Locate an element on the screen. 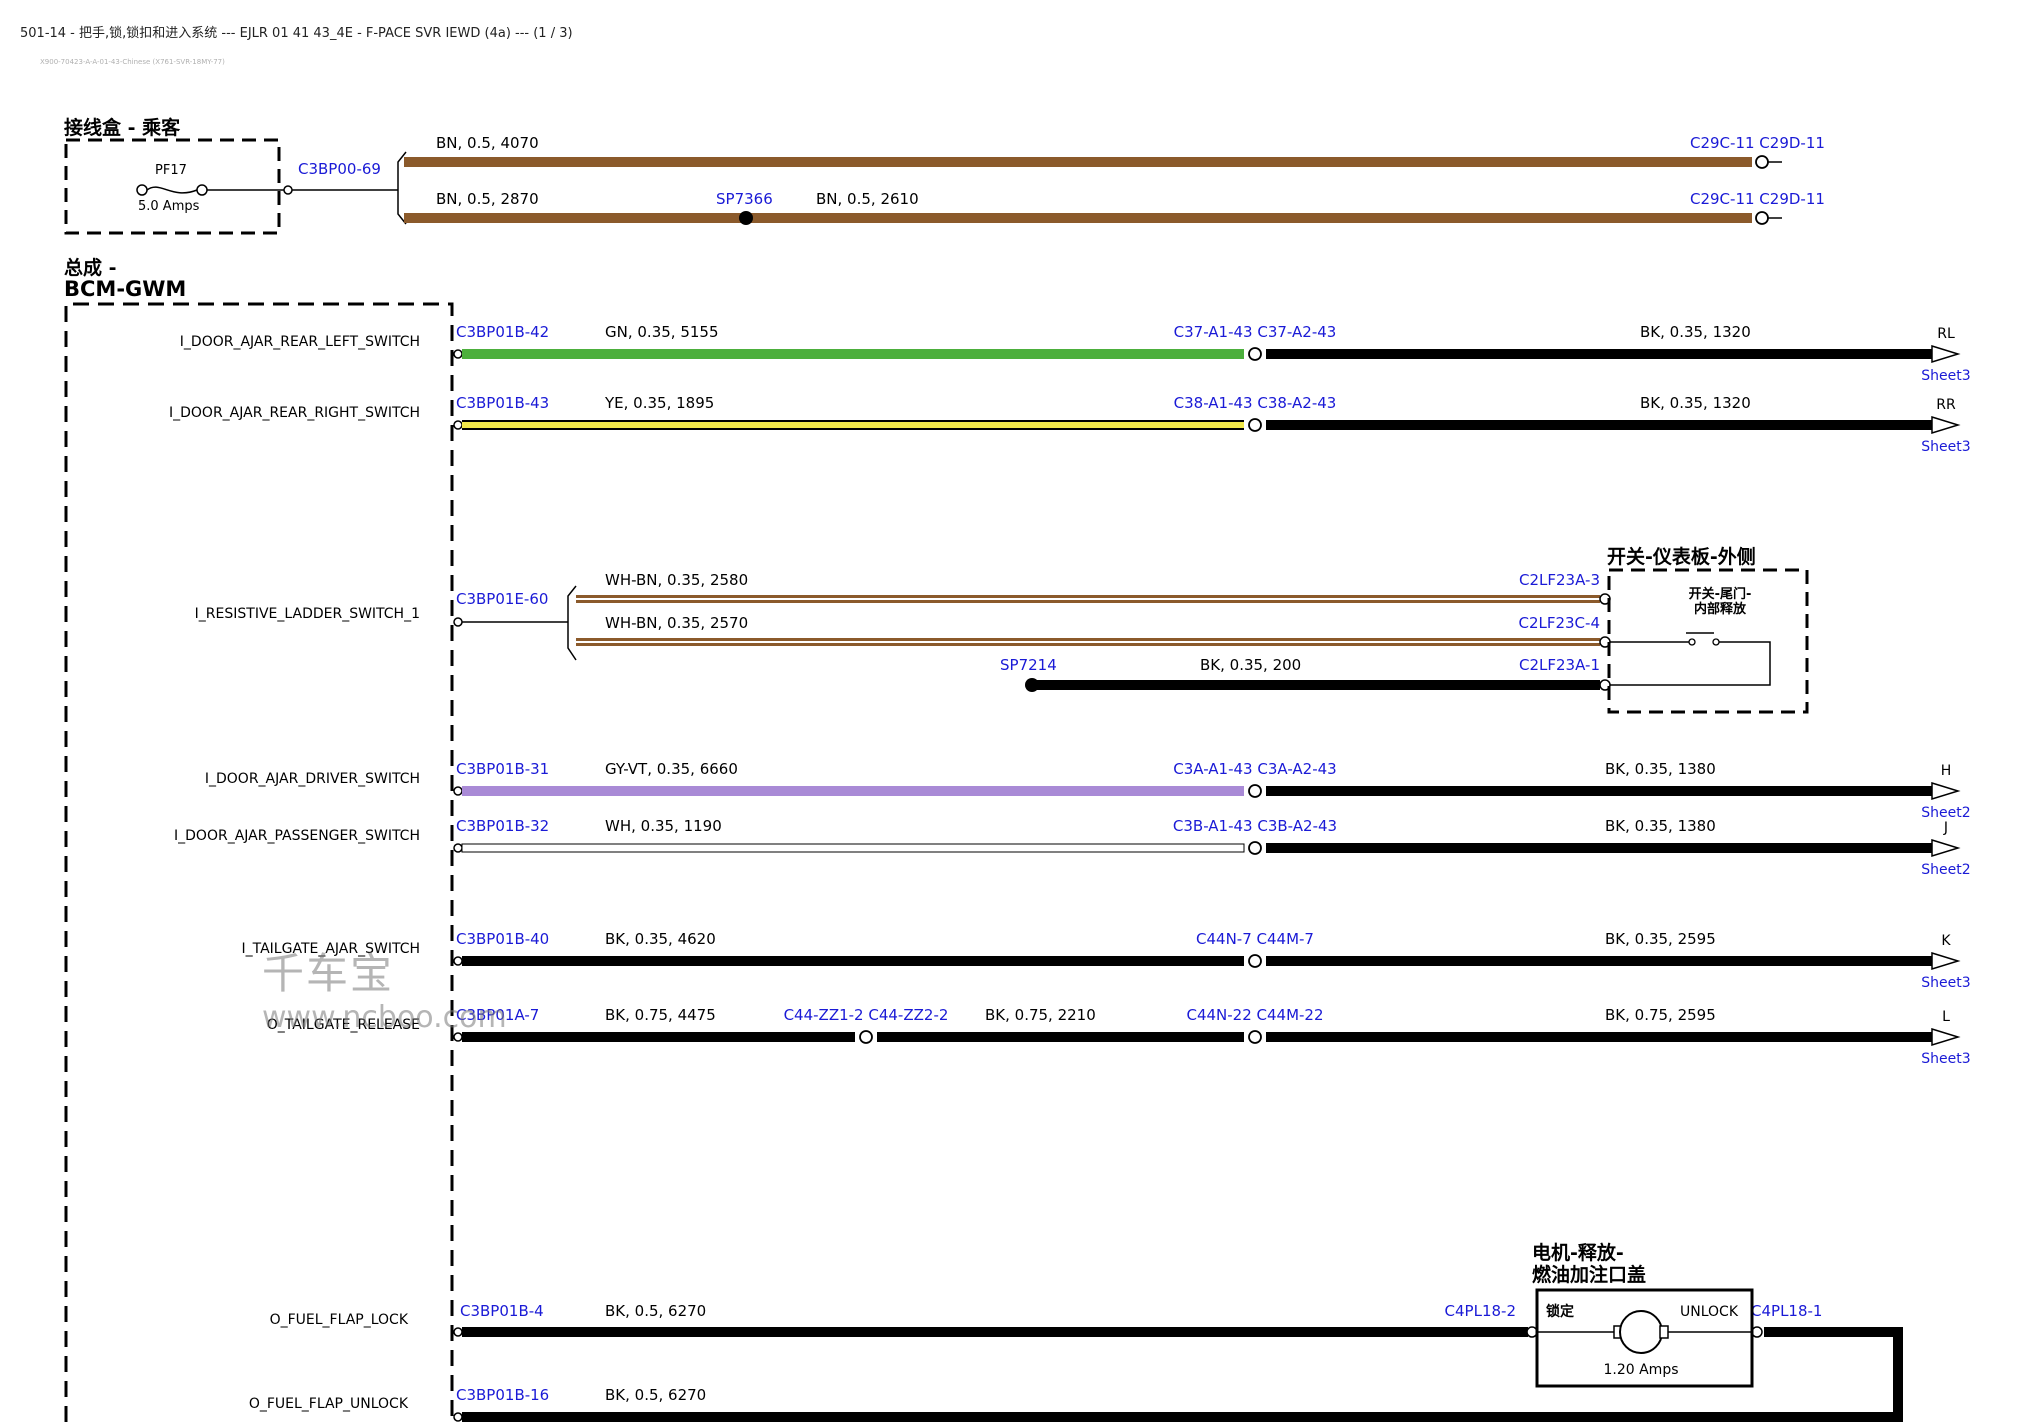  off-sheet-code: L is located at coordinates (1946, 1017).